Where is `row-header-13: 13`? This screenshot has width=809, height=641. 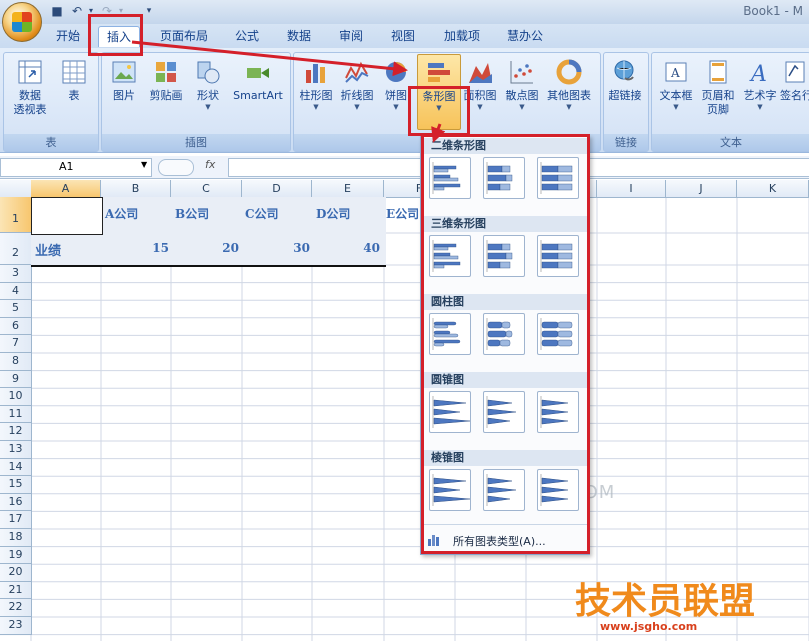
row-header-13: 13 is located at coordinates (16, 450).